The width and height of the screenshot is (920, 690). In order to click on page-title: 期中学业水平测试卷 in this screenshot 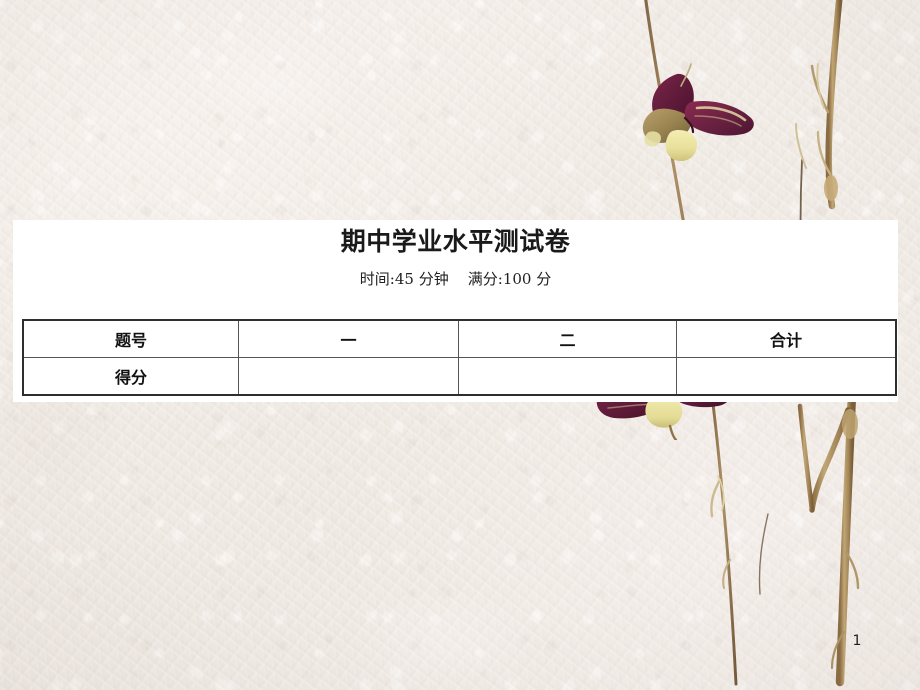, I will do `click(455, 241)`.